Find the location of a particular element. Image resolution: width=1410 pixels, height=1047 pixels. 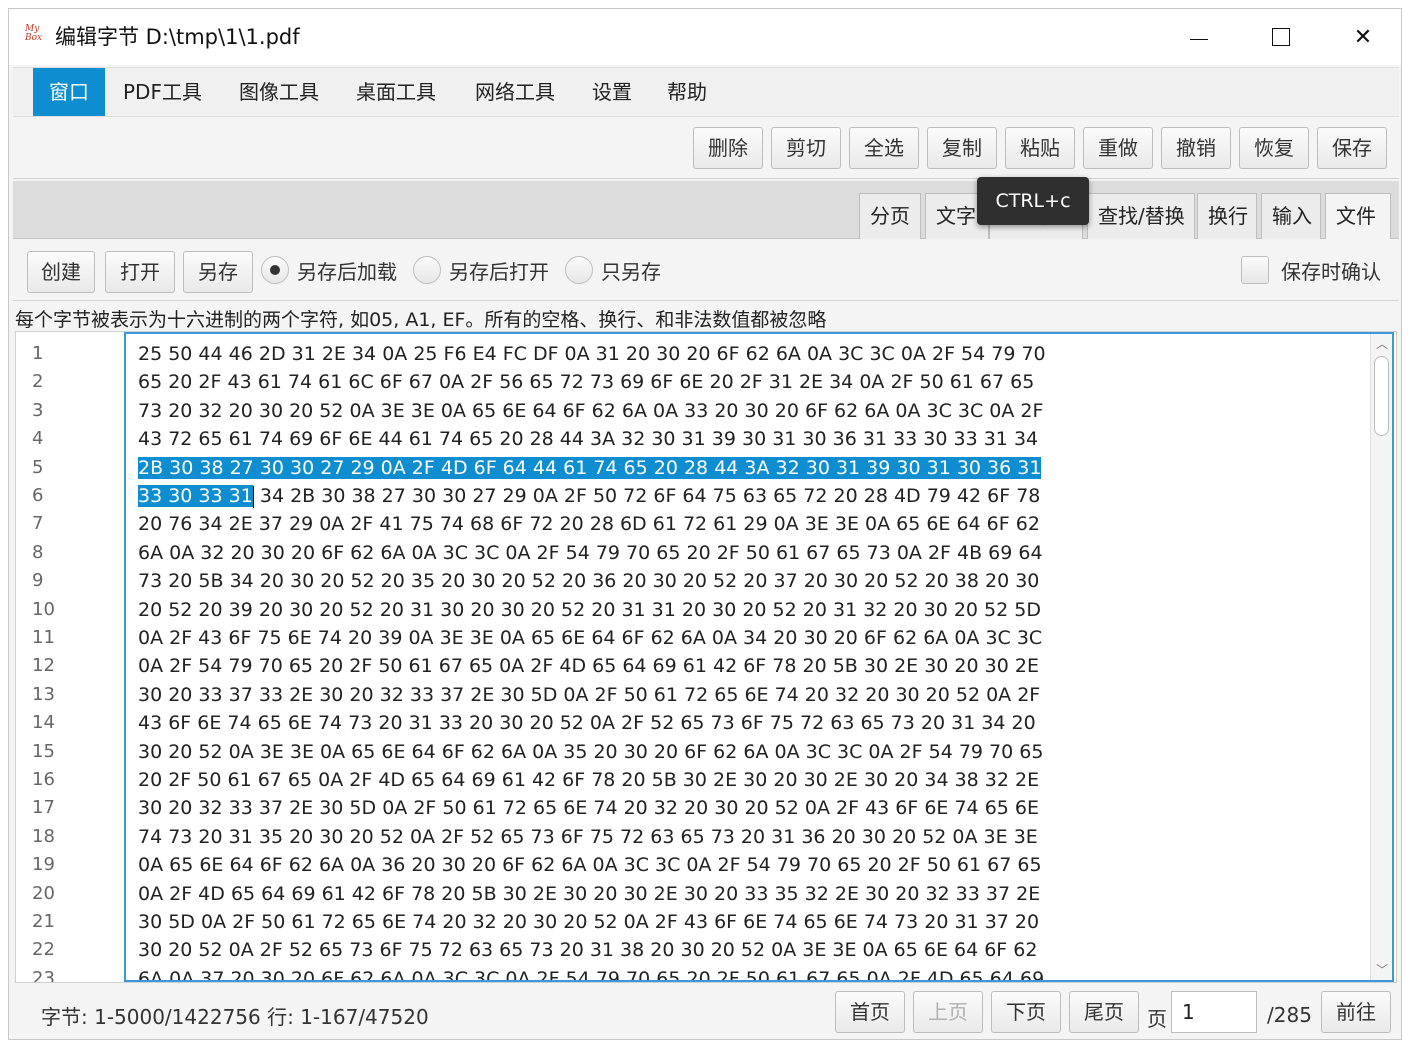

close-icon: ✕ is located at coordinates (1363, 37).